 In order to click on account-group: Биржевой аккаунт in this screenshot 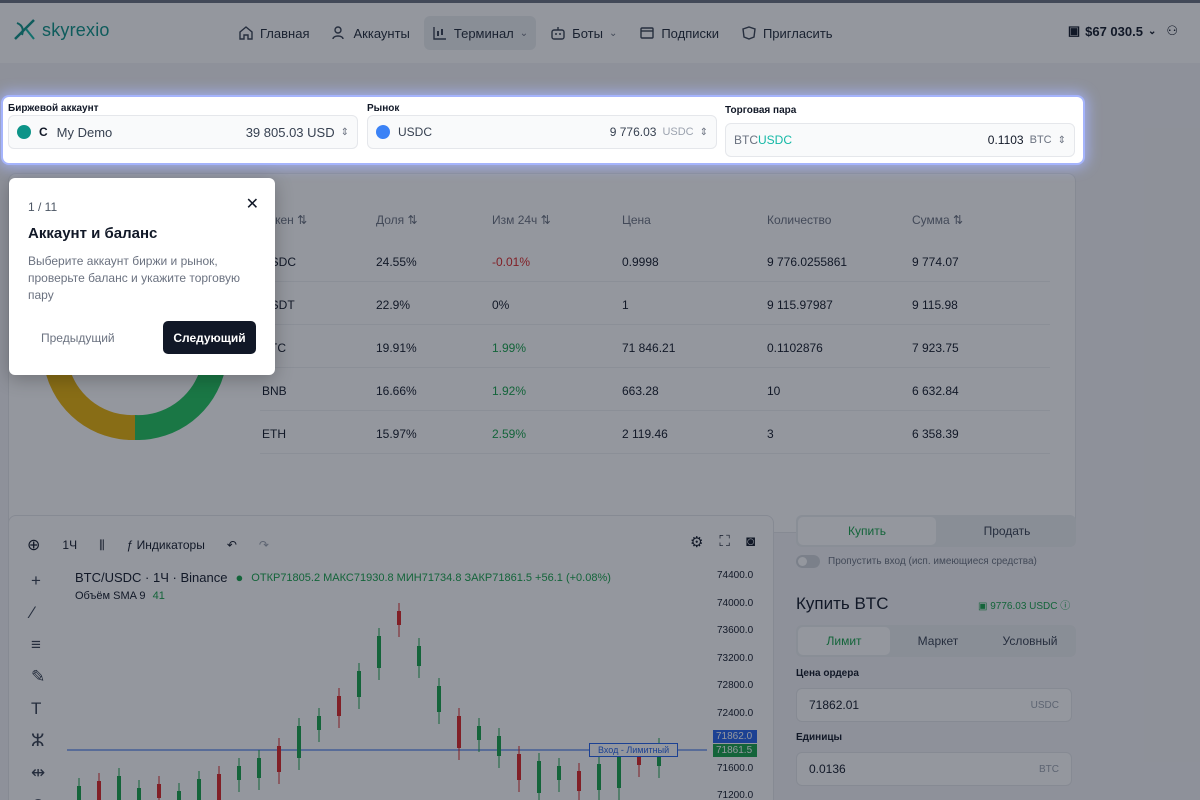, I will do `click(53, 108)`.